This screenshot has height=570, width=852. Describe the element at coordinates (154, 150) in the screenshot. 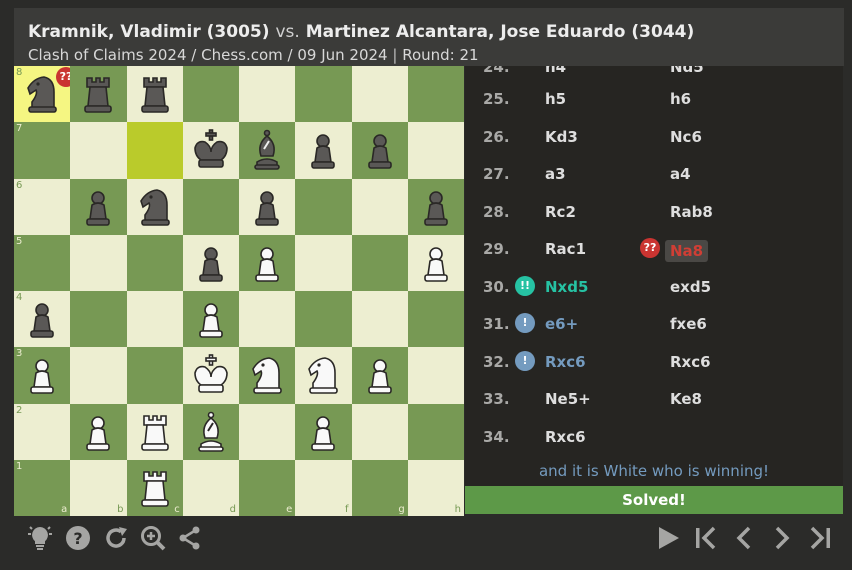

I see `square-c7` at that location.